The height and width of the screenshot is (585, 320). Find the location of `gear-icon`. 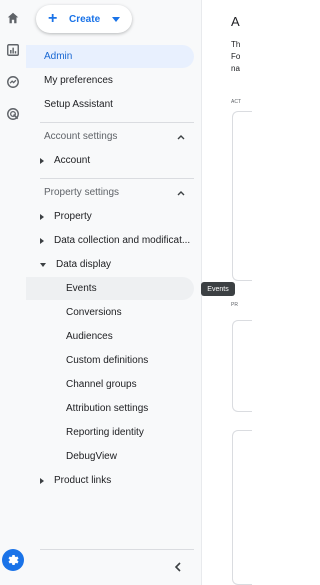

gear-icon is located at coordinates (13, 560).